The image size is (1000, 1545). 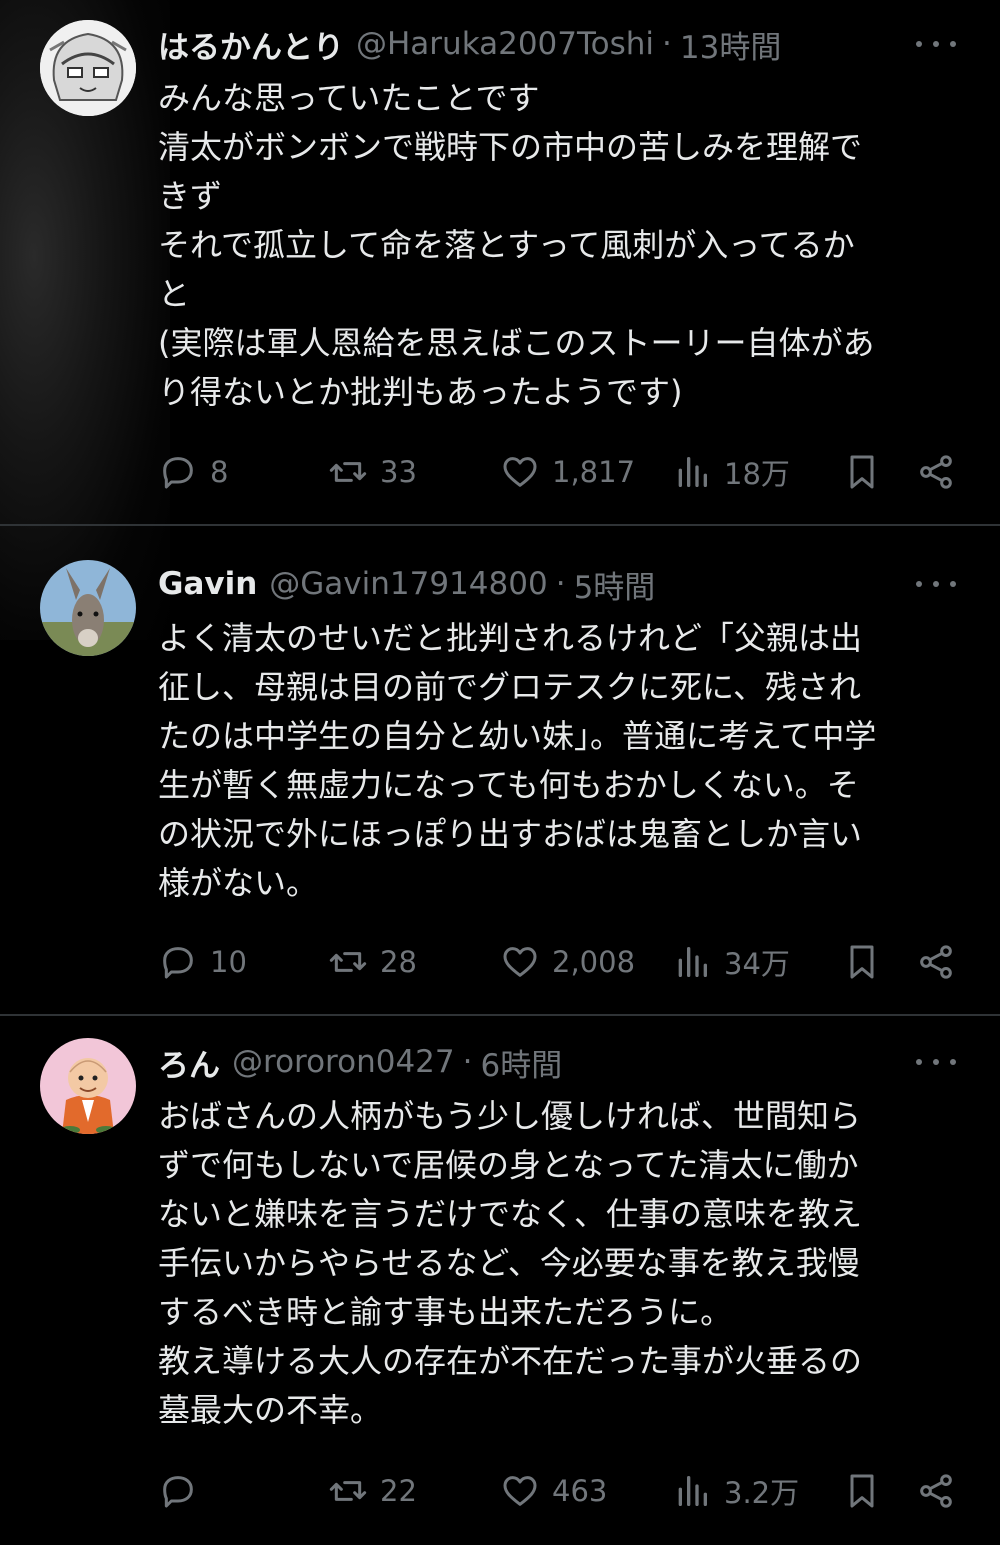 I want to click on timestamp: 5時間, so click(x=615, y=584).